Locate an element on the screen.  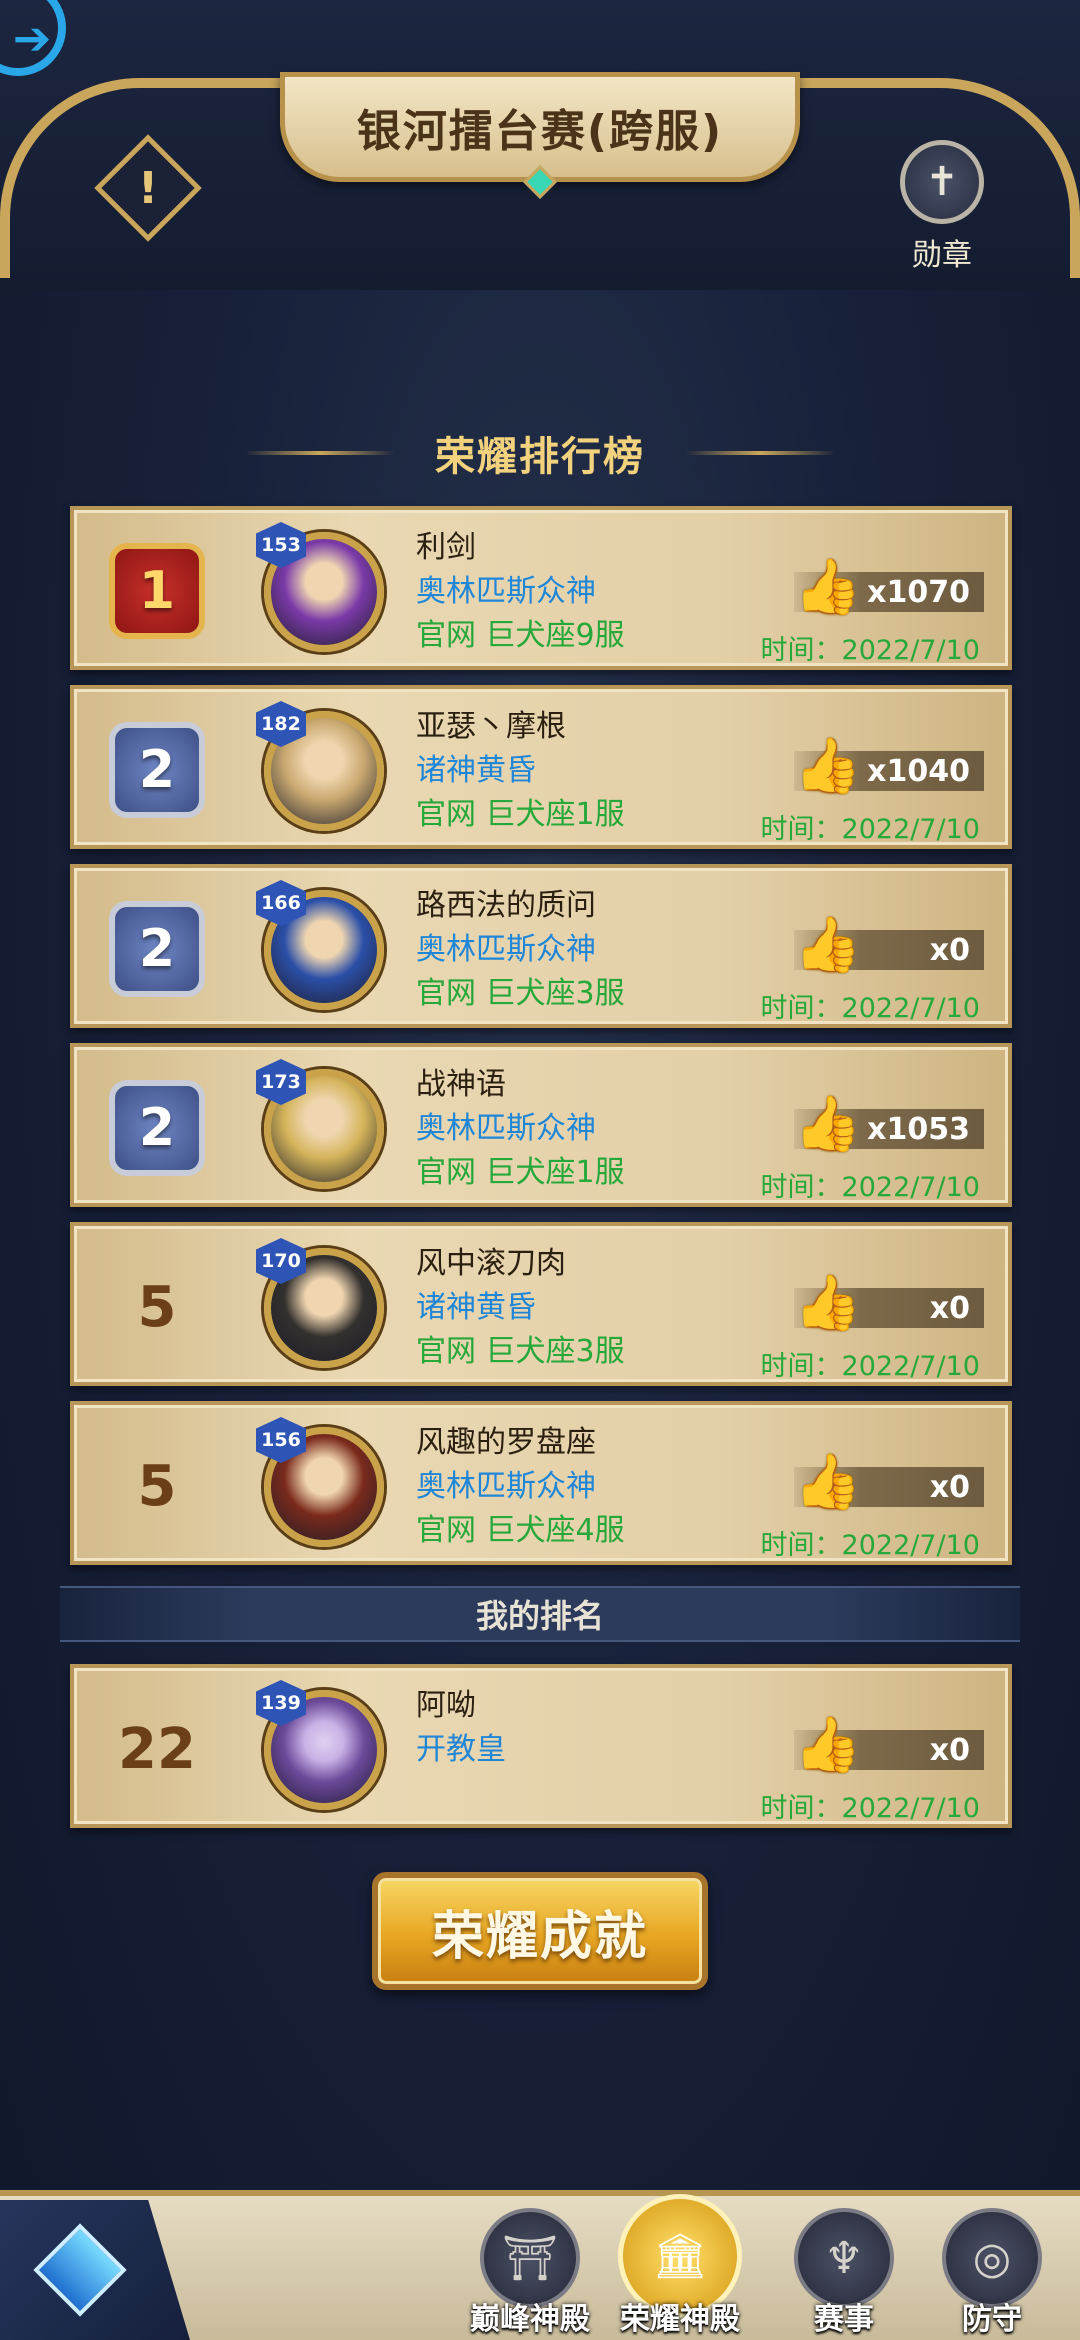
heading-divider-right is located at coordinates (760, 453).